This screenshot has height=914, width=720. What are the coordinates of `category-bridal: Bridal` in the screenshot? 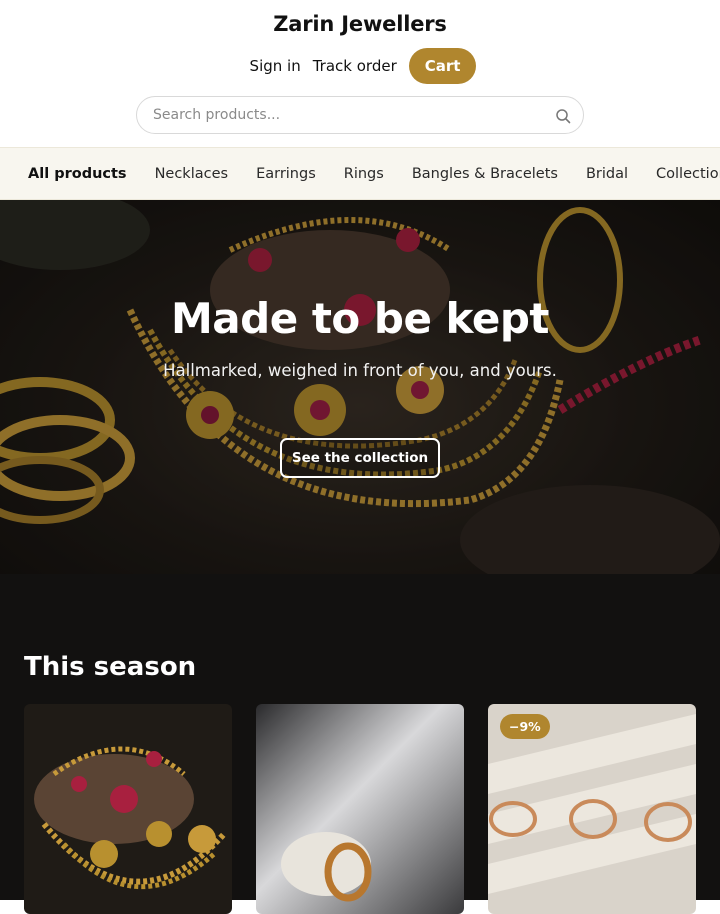 It's located at (607, 174).